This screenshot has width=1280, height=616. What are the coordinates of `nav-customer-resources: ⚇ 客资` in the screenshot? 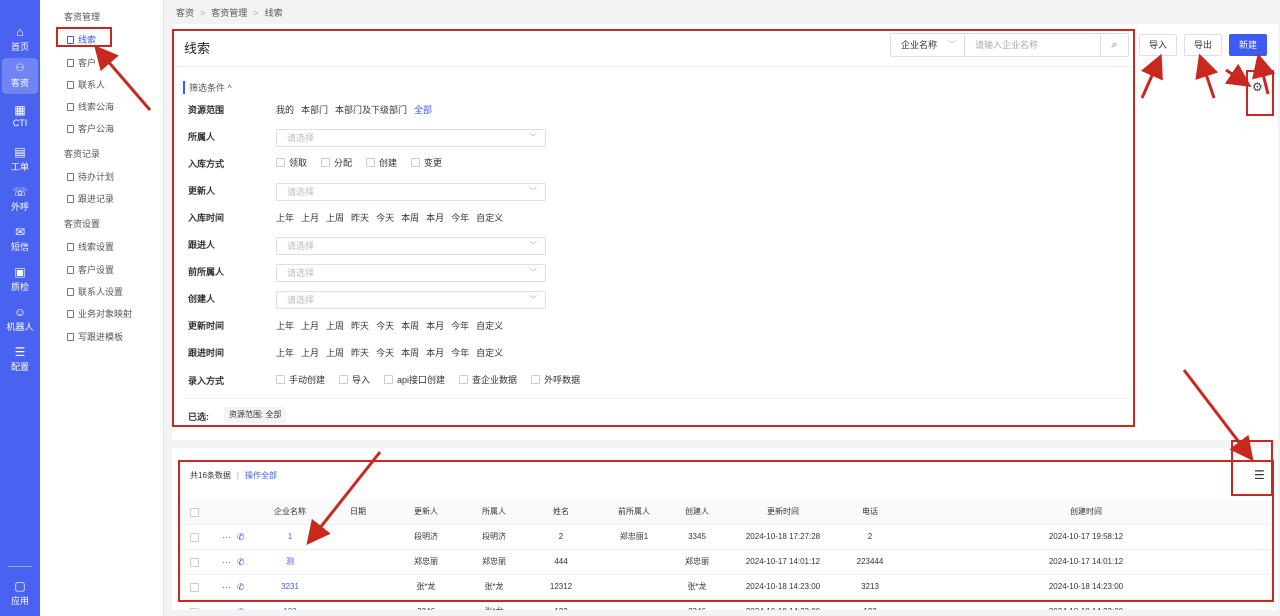 It's located at (20, 76).